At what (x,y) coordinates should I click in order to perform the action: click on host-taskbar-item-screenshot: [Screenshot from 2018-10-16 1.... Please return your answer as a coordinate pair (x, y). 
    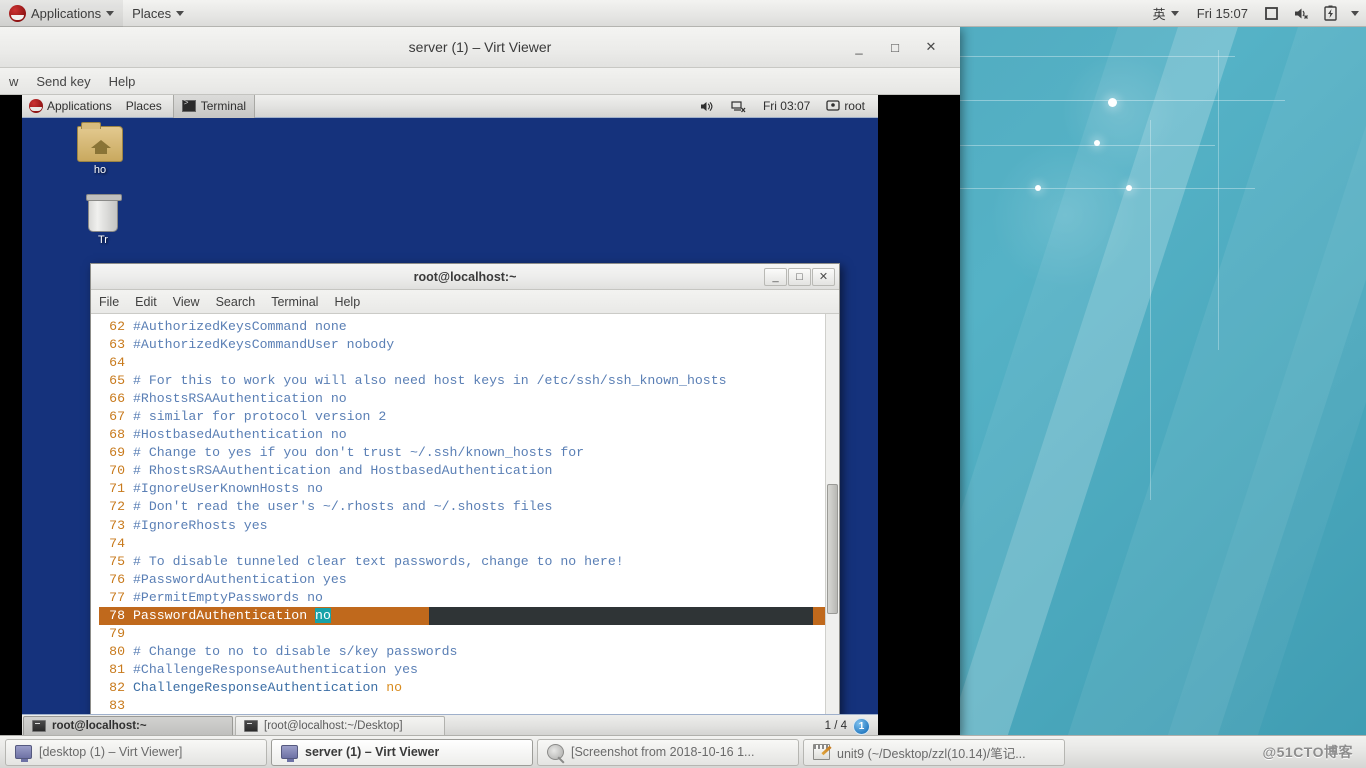
    Looking at the image, I should click on (668, 752).